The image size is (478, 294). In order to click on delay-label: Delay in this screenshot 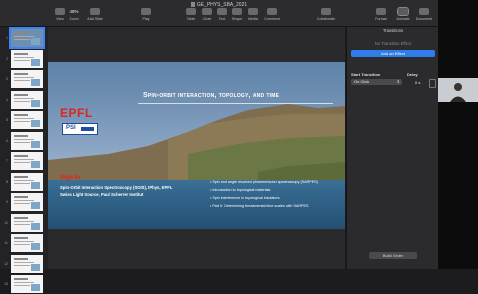, I will do `click(412, 74)`.